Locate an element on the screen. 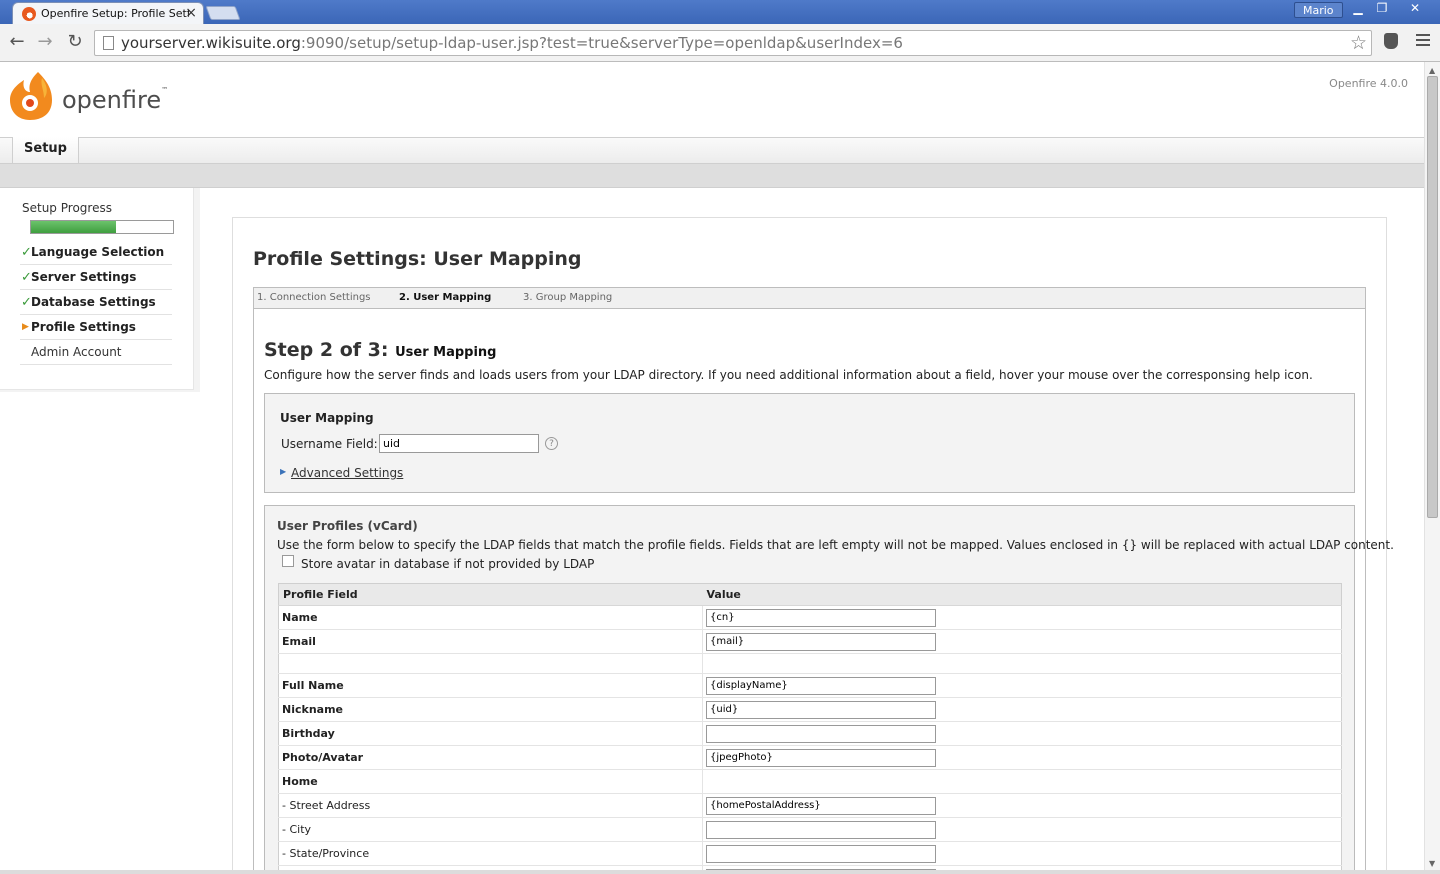 This screenshot has height=874, width=1440. username-field-input is located at coordinates (459, 443).